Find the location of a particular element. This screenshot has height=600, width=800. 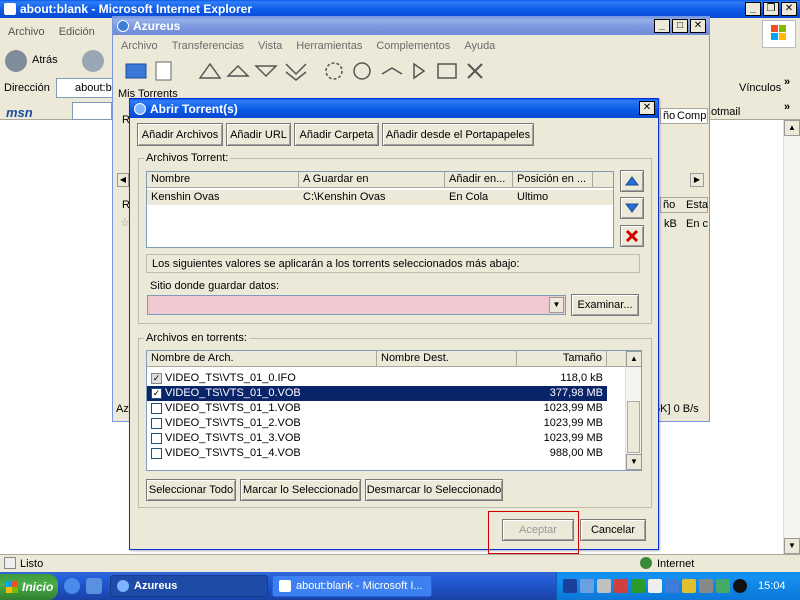

table-row: VIDEO_TS\VTS_01_2.VOB 1023,99 MB is located at coordinates (394, 423).